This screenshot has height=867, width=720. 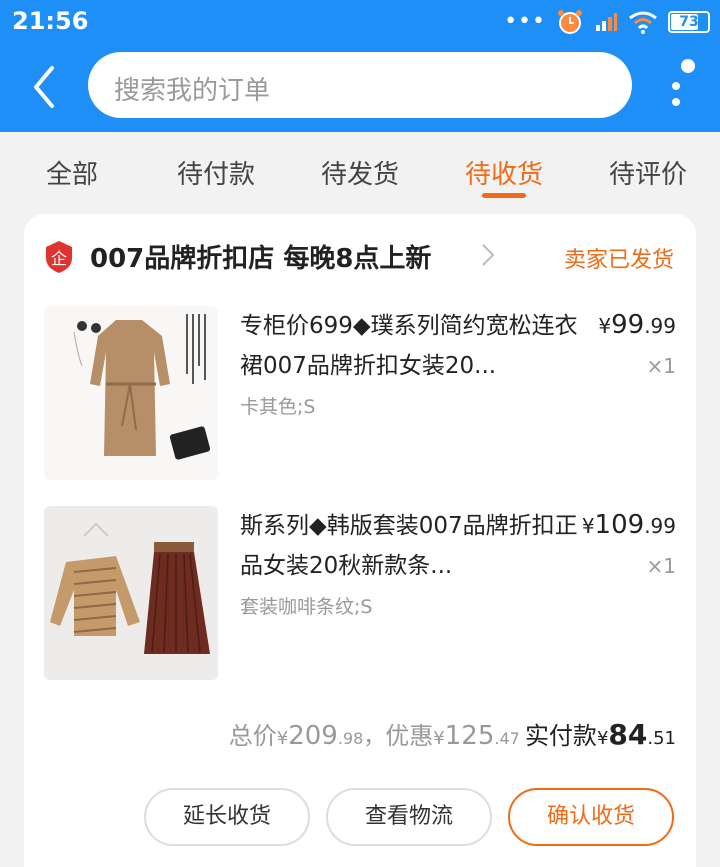 I want to click on tab-label: 待收货, so click(x=503, y=175).